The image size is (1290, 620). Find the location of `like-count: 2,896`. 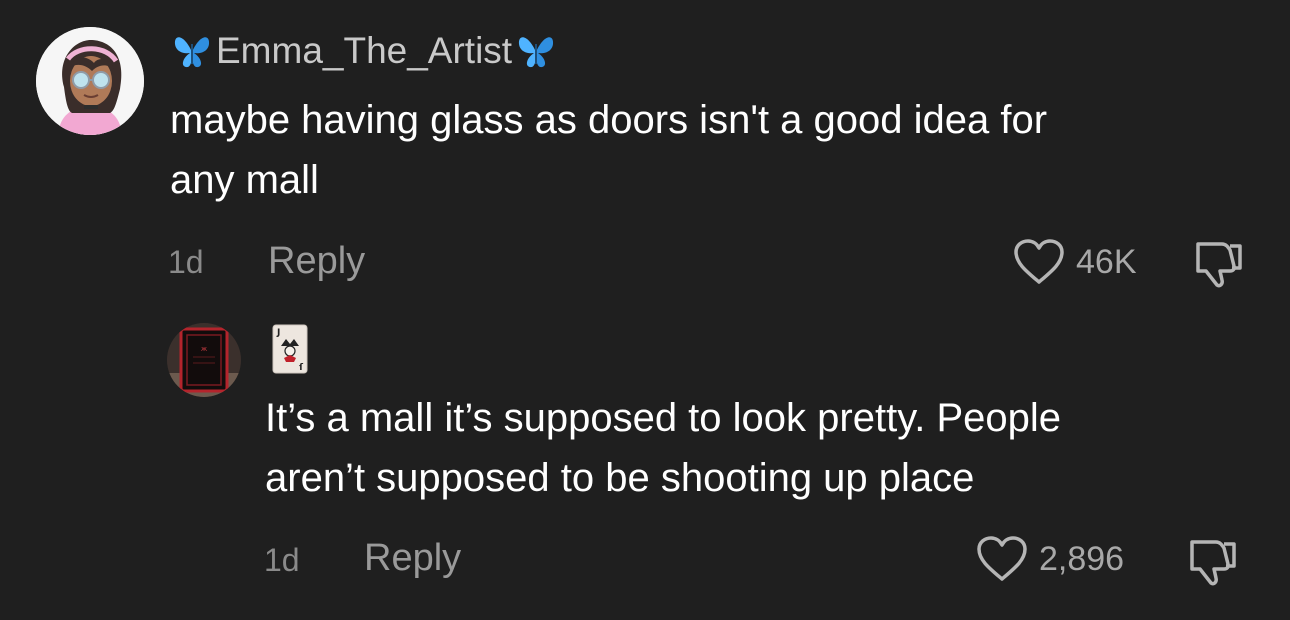

like-count: 2,896 is located at coordinates (1082, 558).